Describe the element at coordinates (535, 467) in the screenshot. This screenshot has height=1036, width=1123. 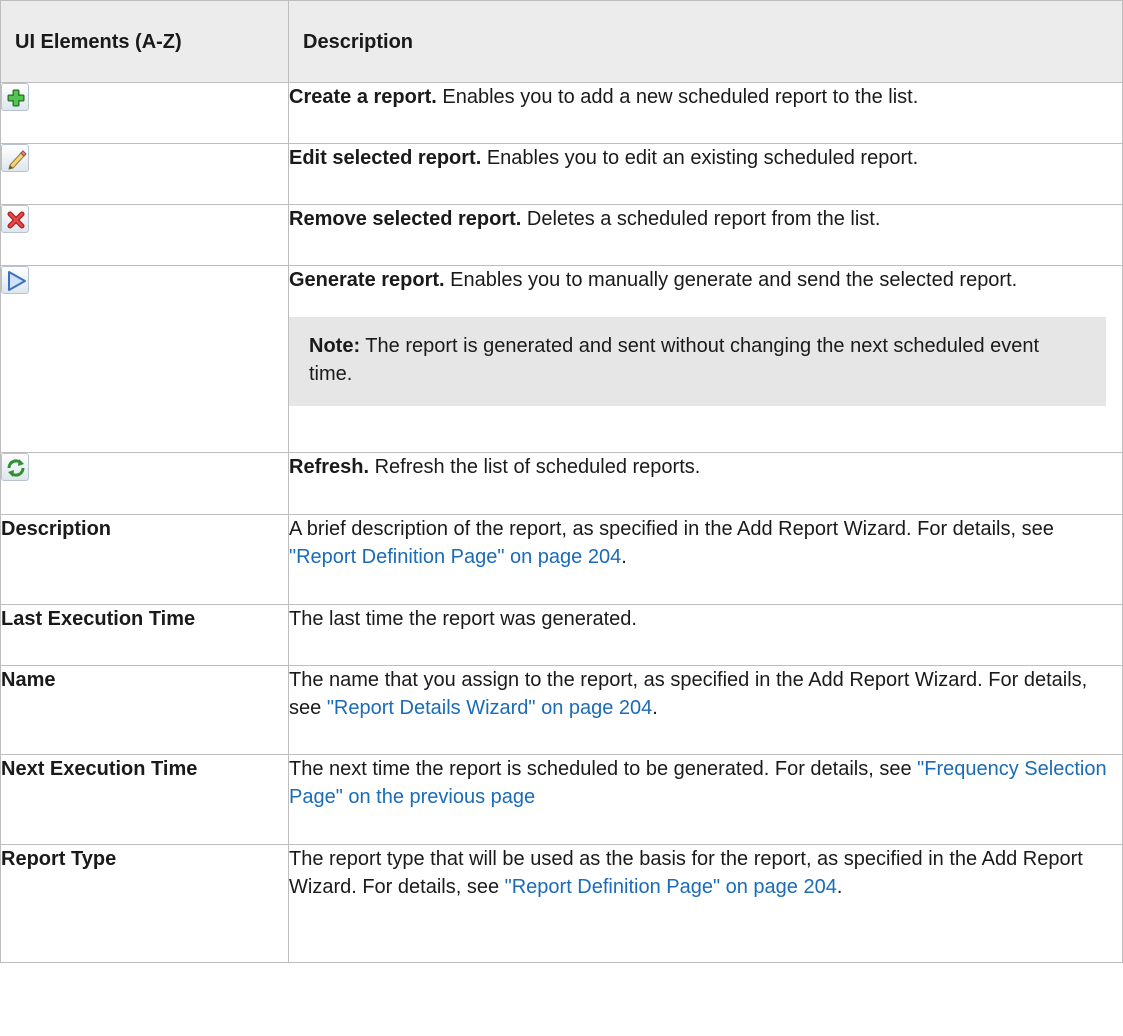
I see `row-text: Refresh the list of scheduled reports.` at that location.